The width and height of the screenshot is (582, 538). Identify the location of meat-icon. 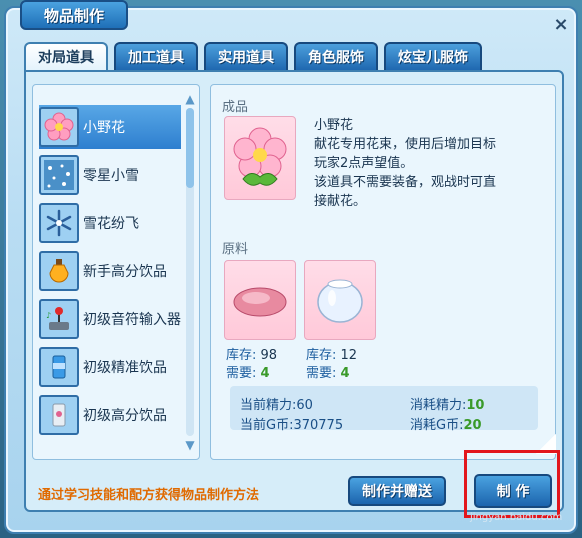
(260, 302).